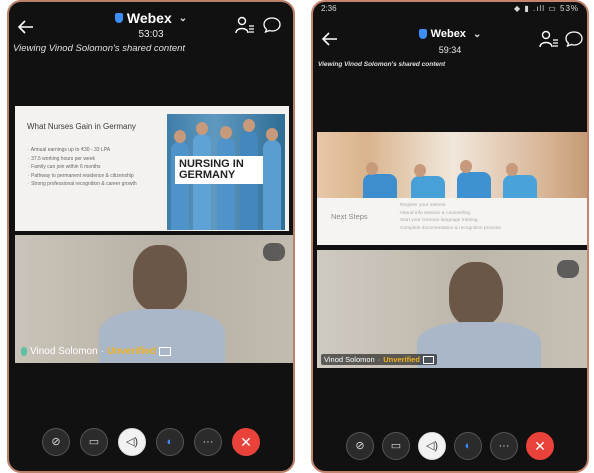 Image resolution: width=594 pixels, height=473 pixels. I want to click on status-time: 2:36, so click(329, 8).